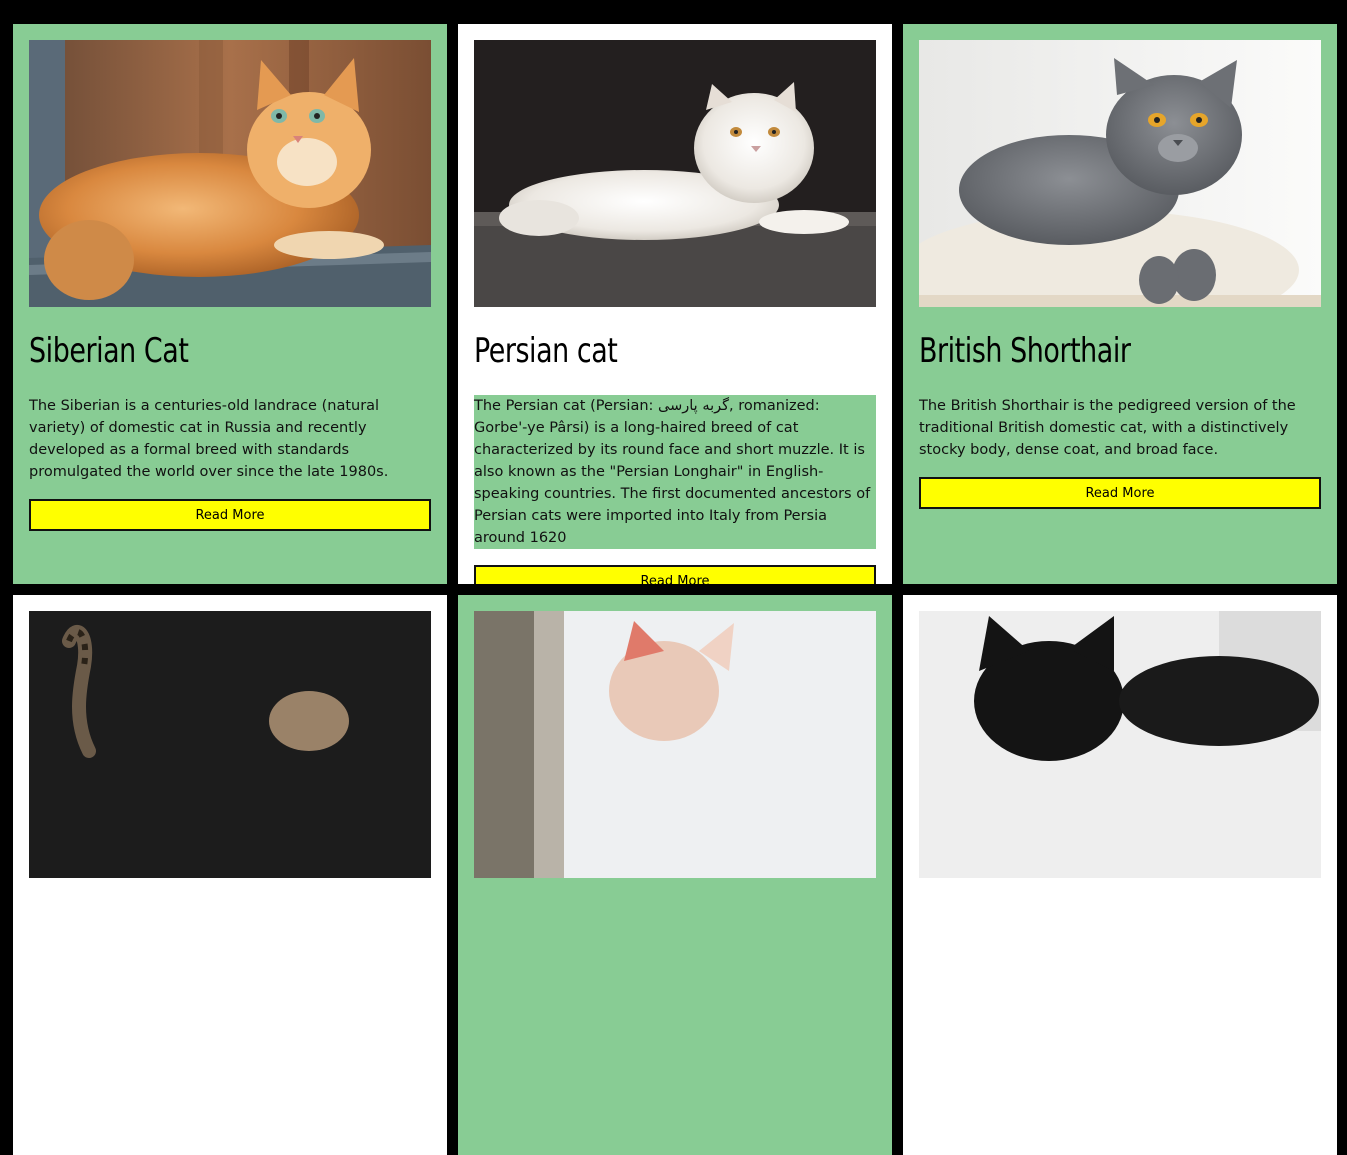 This screenshot has width=1347, height=1155. What do you see at coordinates (1120, 173) in the screenshot?
I see `british-shorthair-photo` at bounding box center [1120, 173].